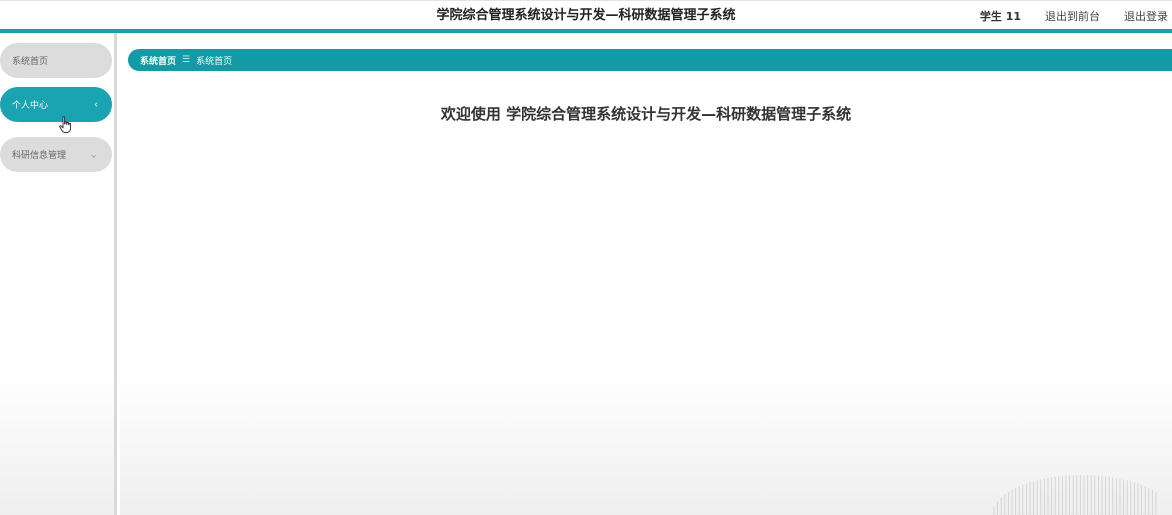 This screenshot has height=515, width=1172. Describe the element at coordinates (1146, 16) in the screenshot. I see `logout-link: 退出登录` at that location.